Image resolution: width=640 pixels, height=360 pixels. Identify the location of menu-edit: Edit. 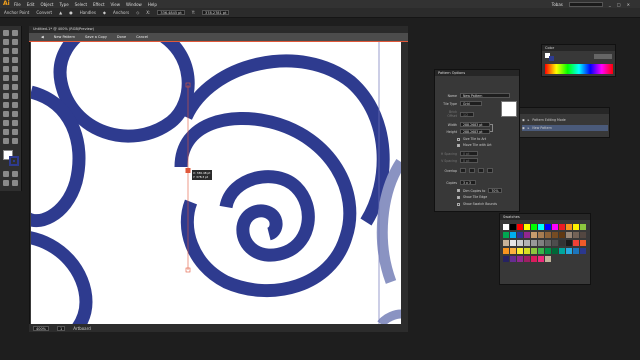
(31, 4).